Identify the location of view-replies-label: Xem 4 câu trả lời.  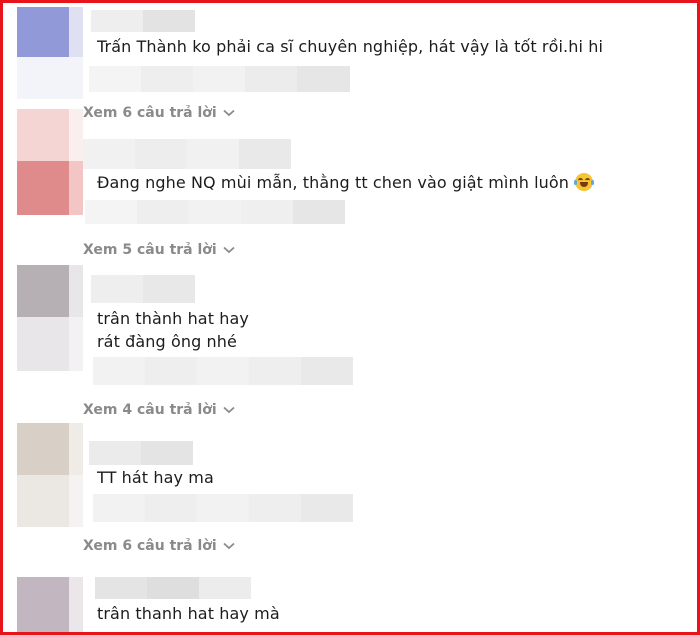
(150, 410).